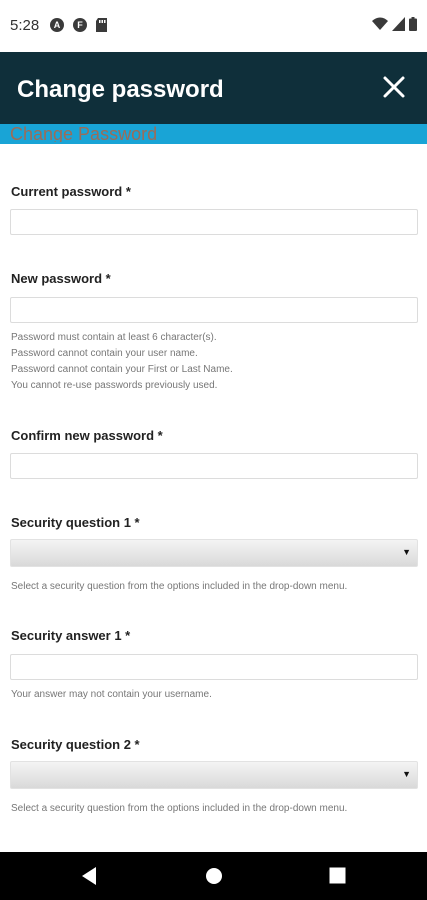 The height and width of the screenshot is (900, 427). What do you see at coordinates (80, 25) in the screenshot?
I see `f-circle-icon: F` at bounding box center [80, 25].